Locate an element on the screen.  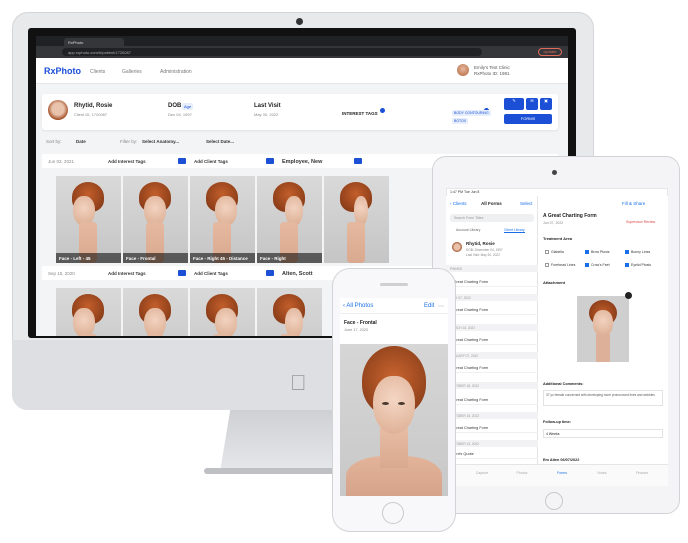
add-interest-tag-icon is located at coordinates (382, 111).